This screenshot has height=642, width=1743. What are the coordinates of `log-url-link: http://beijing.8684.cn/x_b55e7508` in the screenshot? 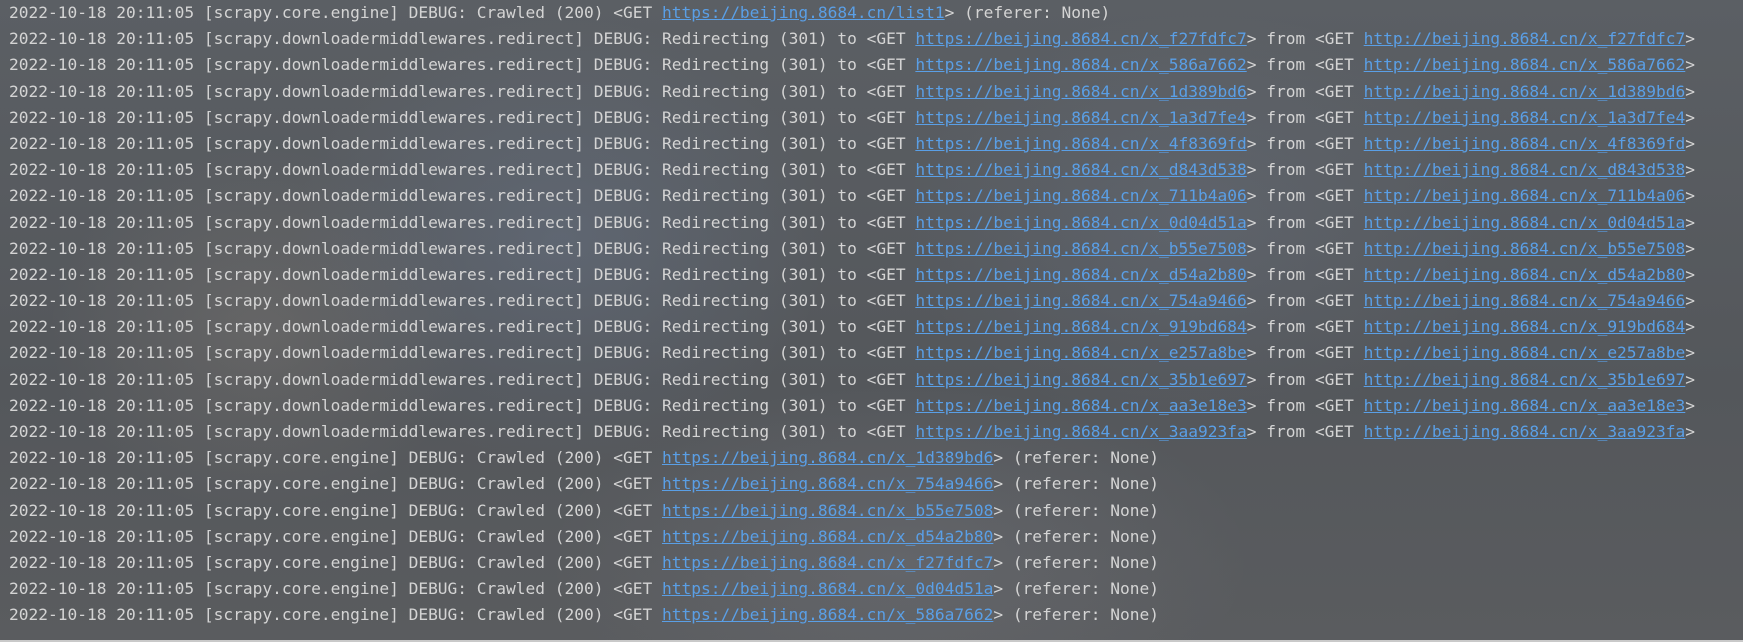 It's located at (1525, 248).